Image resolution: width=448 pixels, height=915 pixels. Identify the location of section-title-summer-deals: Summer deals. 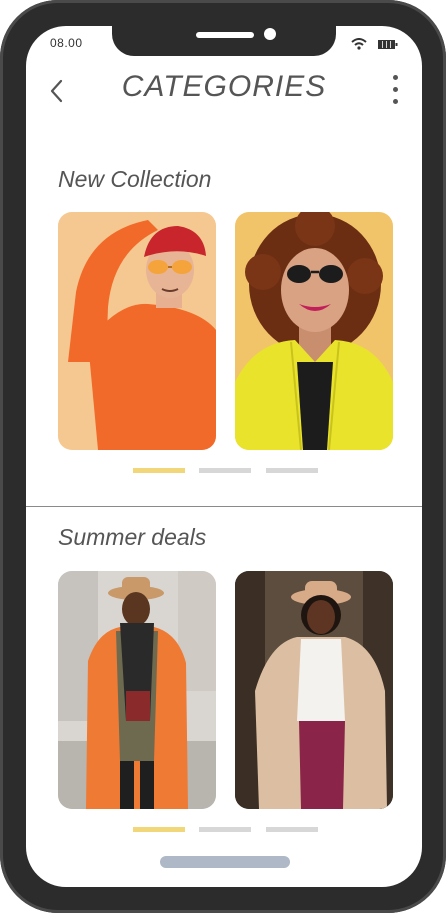
(132, 537).